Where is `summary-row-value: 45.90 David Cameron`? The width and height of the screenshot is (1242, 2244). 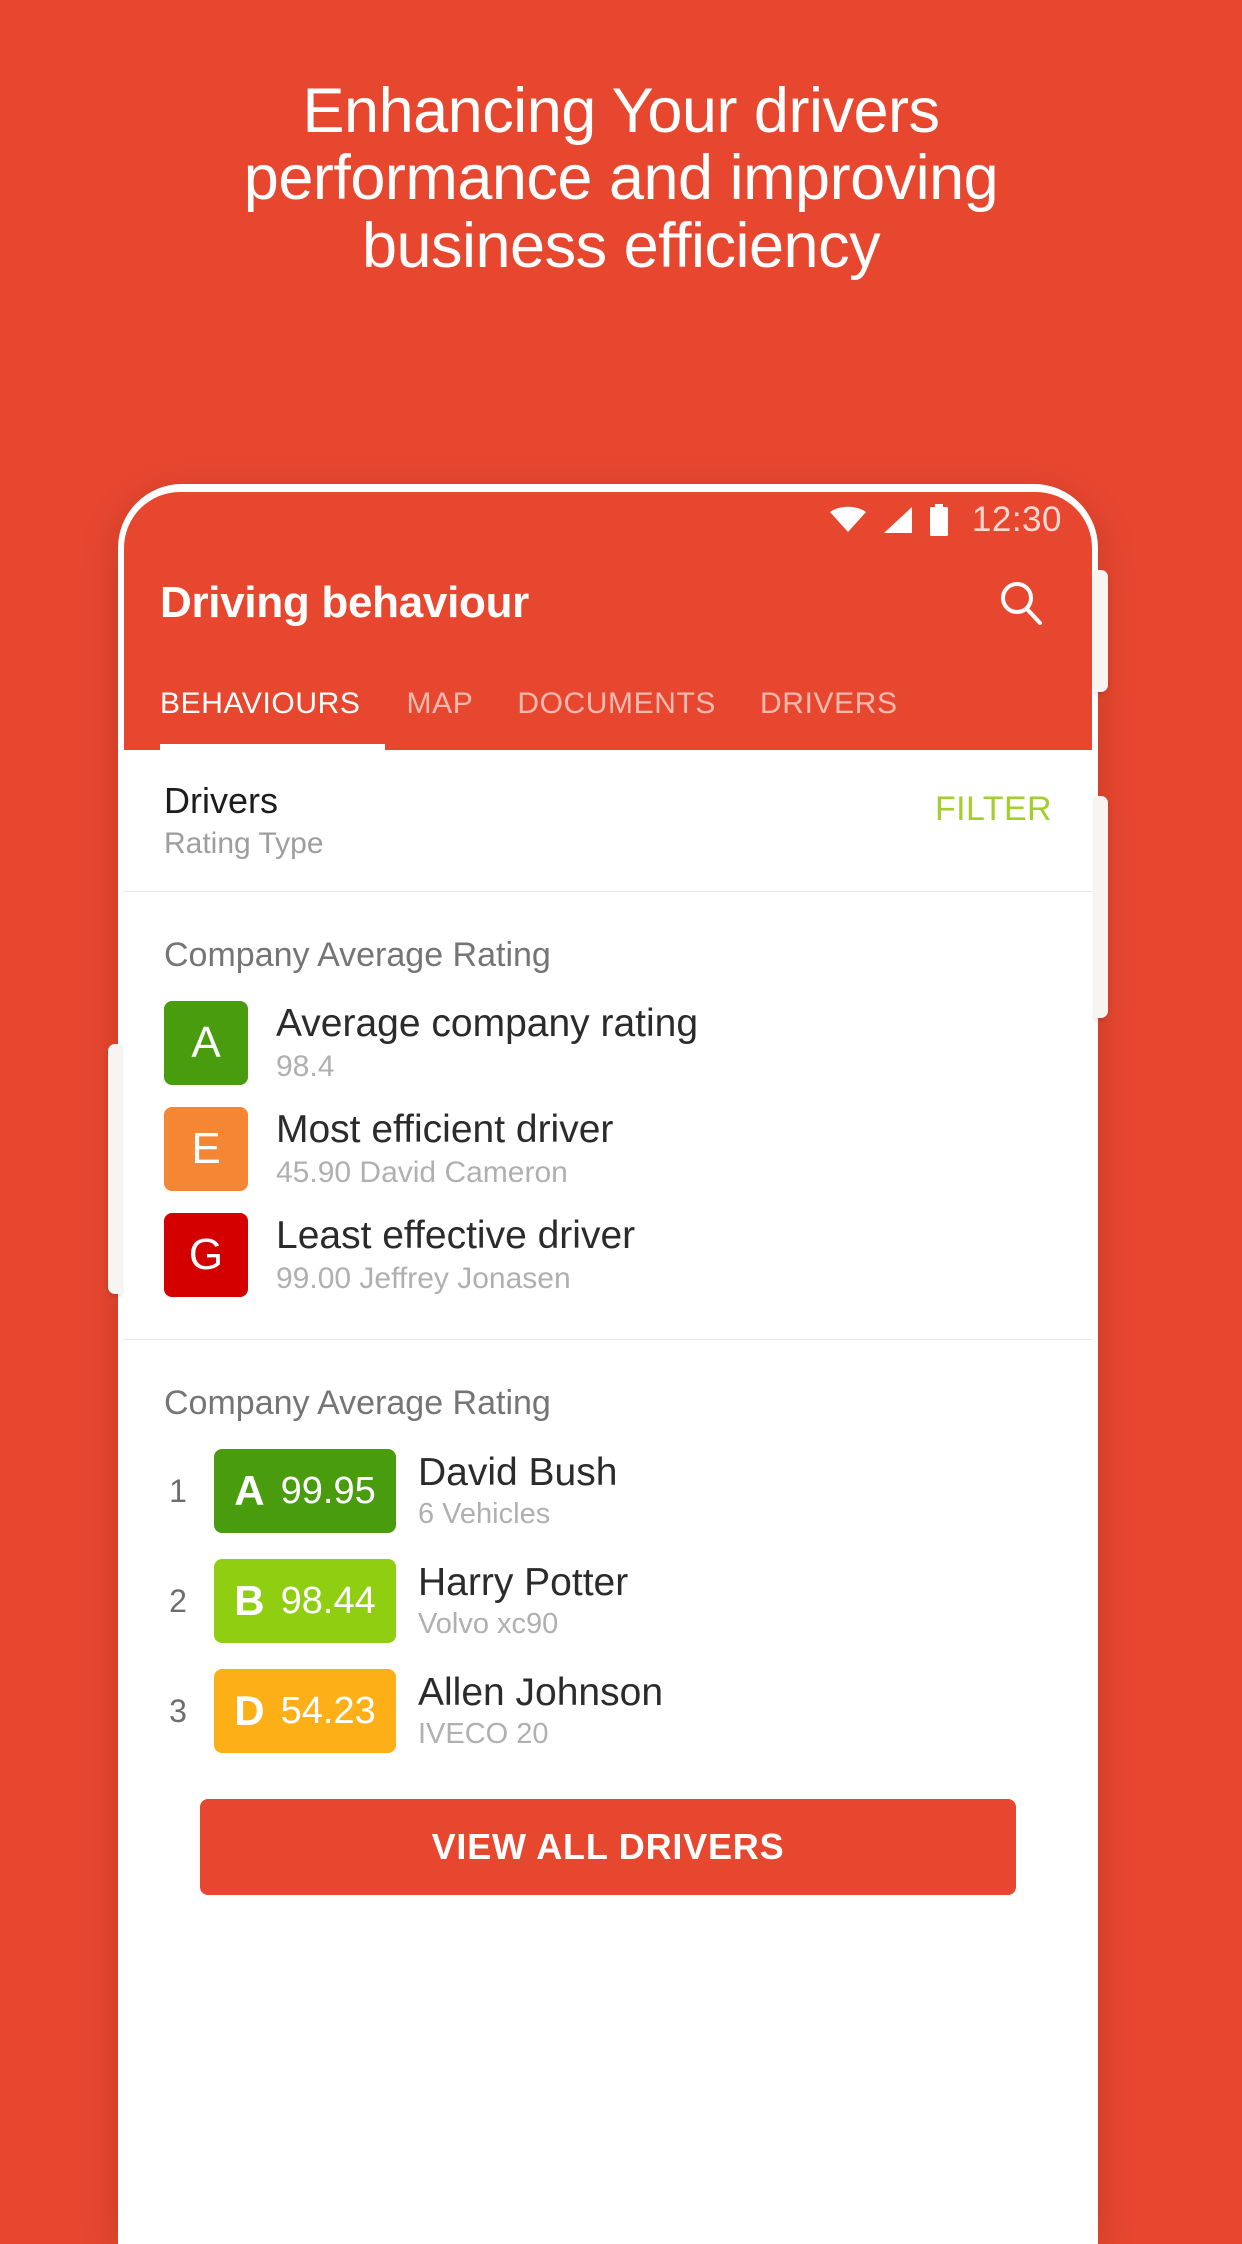 summary-row-value: 45.90 David Cameron is located at coordinates (422, 1173).